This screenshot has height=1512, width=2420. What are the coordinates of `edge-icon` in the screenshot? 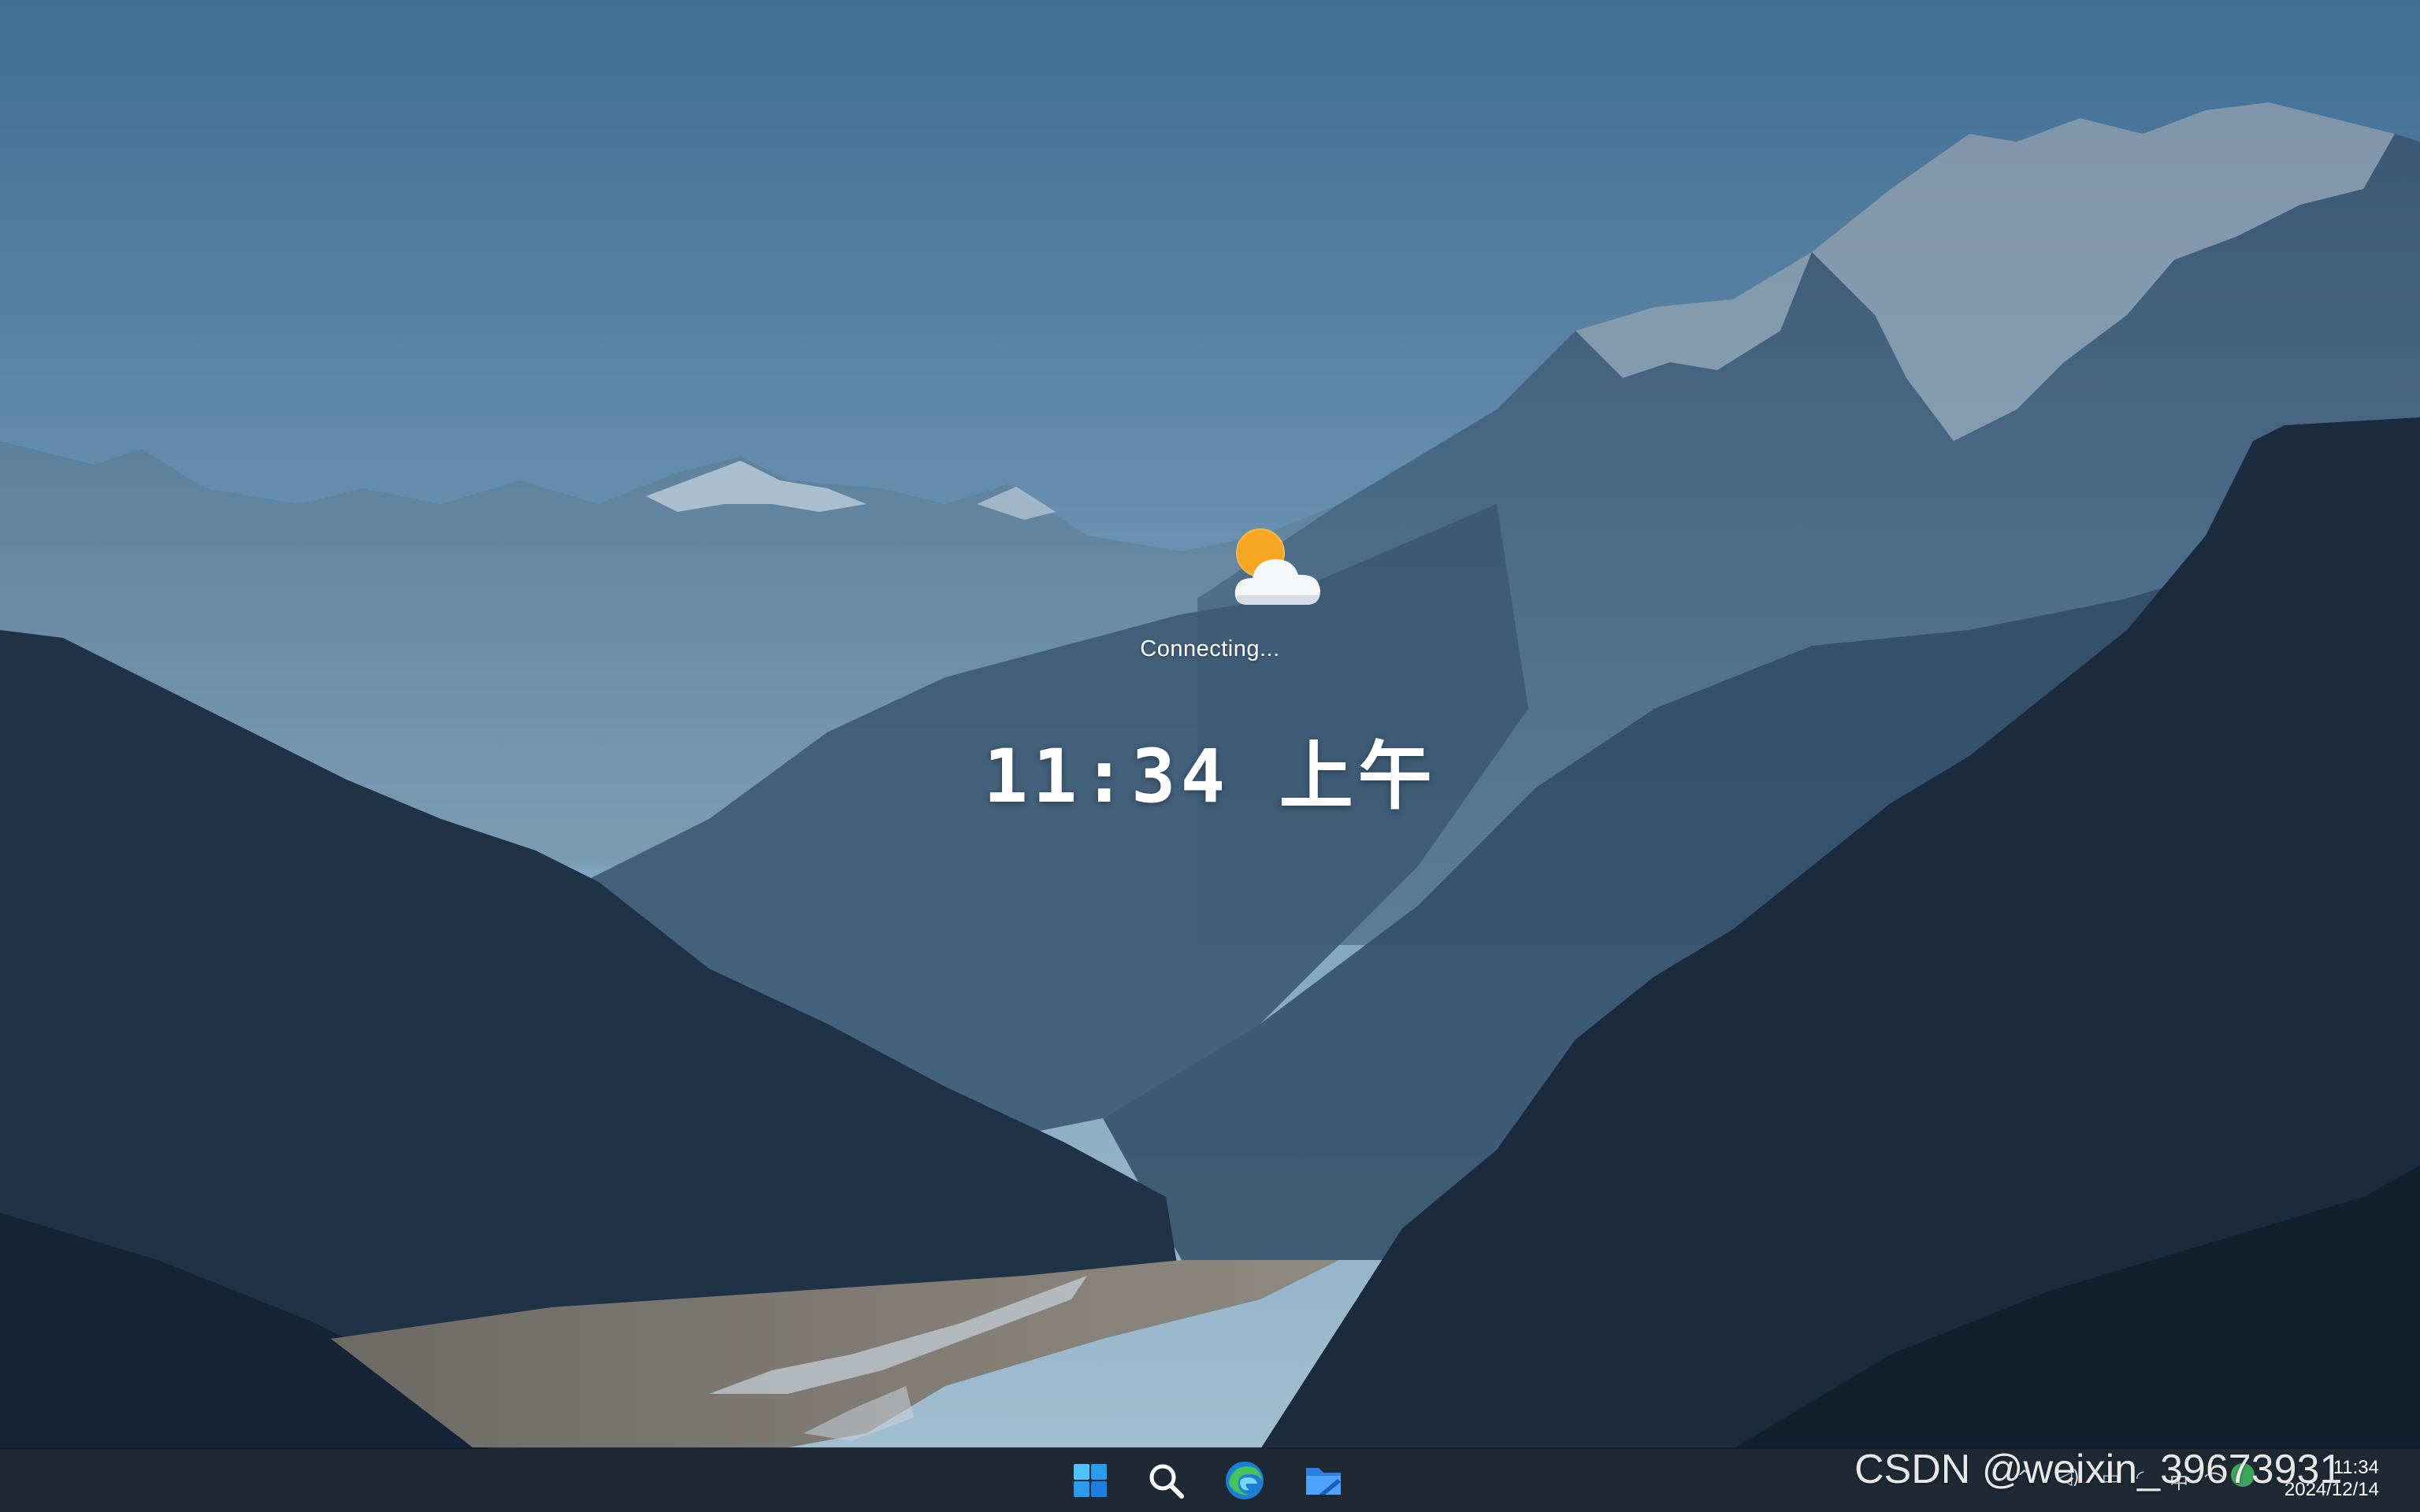 It's located at (1245, 1480).